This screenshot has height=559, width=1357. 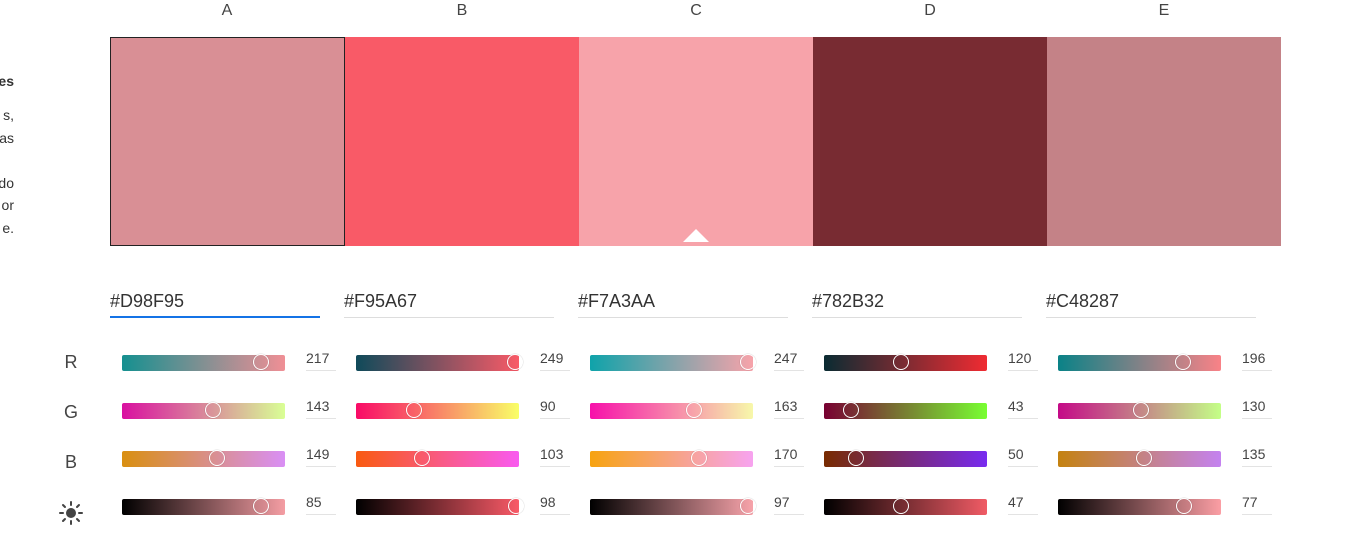 I want to click on brightness-value-e: 77, so click(x=1257, y=504).